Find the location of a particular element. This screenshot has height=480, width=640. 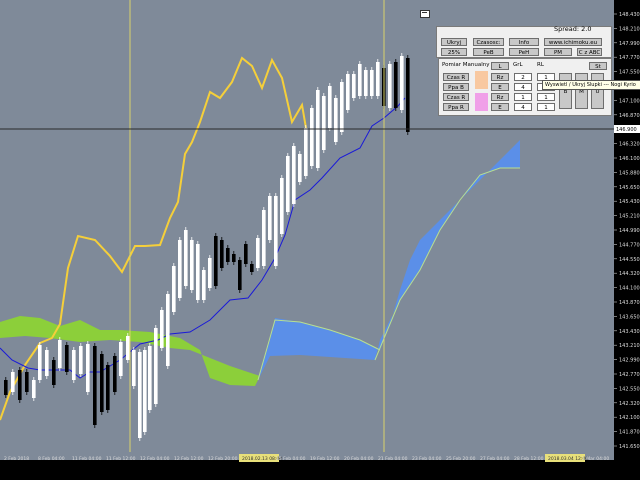

row2-mid: E is located at coordinates (500, 87).